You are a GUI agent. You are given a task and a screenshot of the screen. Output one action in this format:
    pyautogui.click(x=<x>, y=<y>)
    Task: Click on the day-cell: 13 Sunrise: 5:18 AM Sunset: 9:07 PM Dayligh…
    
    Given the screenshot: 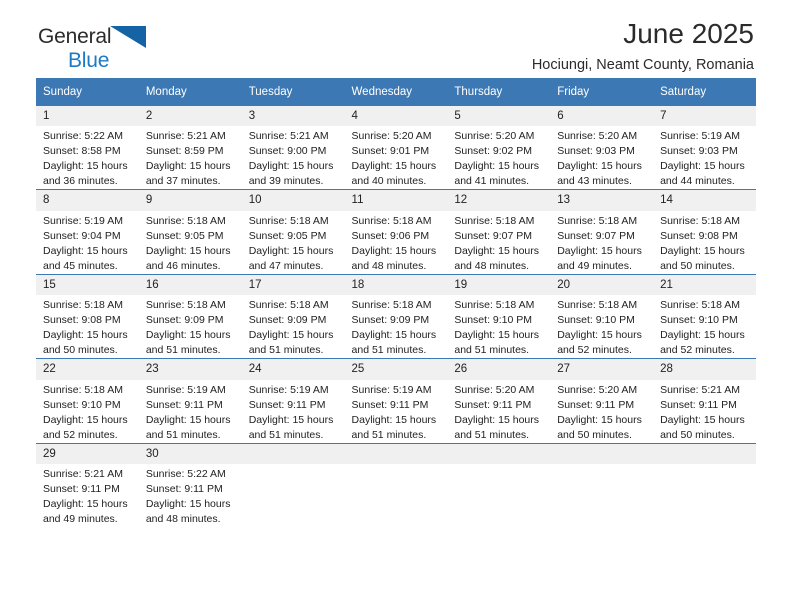 What is the action you would take?
    pyautogui.click(x=602, y=232)
    